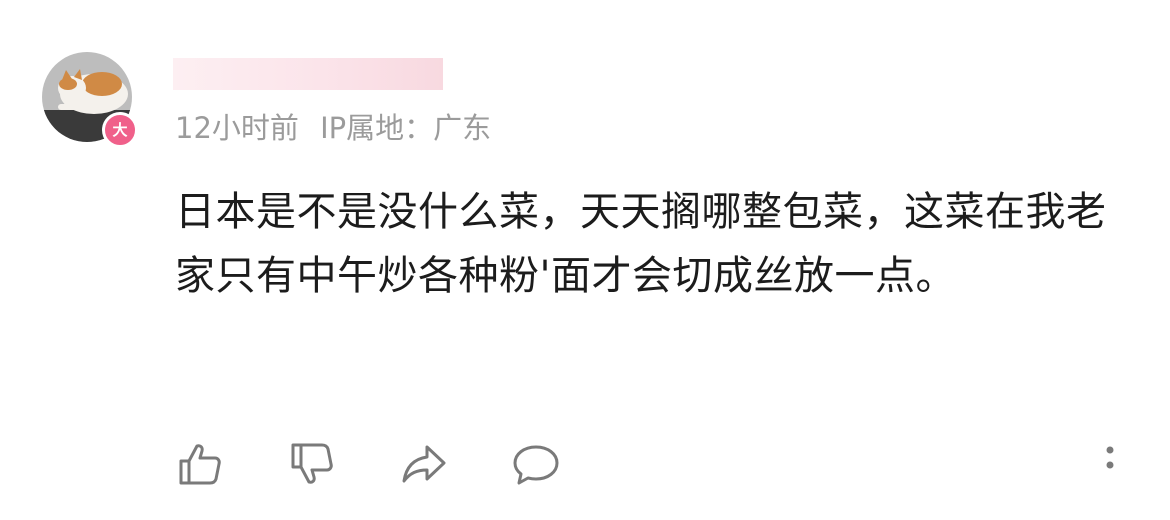 This screenshot has width=1170, height=520. I want to click on ip-location: IP属地：广东, so click(406, 128).